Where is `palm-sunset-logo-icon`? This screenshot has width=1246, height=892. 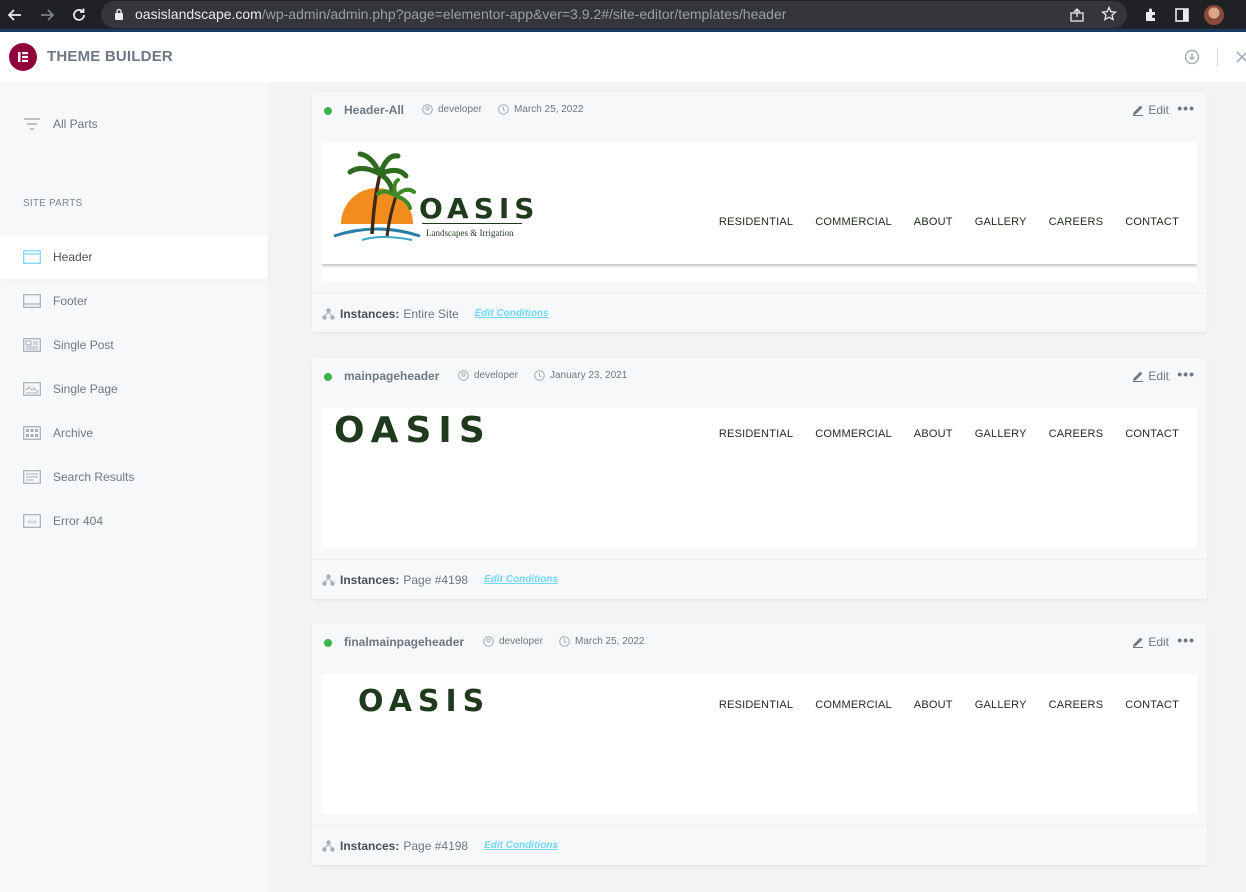 palm-sunset-logo-icon is located at coordinates (377, 197).